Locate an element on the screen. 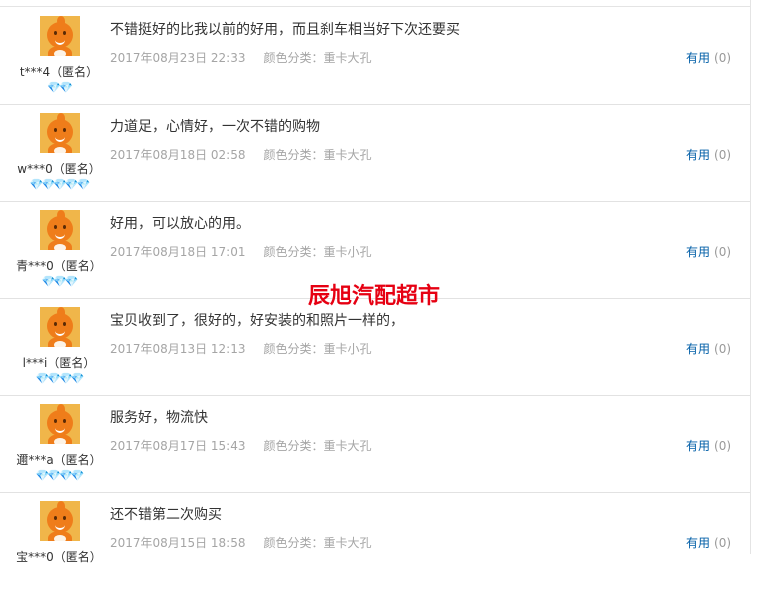 This screenshot has width=766, height=589. reviewer-info: 邇***a（匿名） 💎💎💎💎 is located at coordinates (59, 443).